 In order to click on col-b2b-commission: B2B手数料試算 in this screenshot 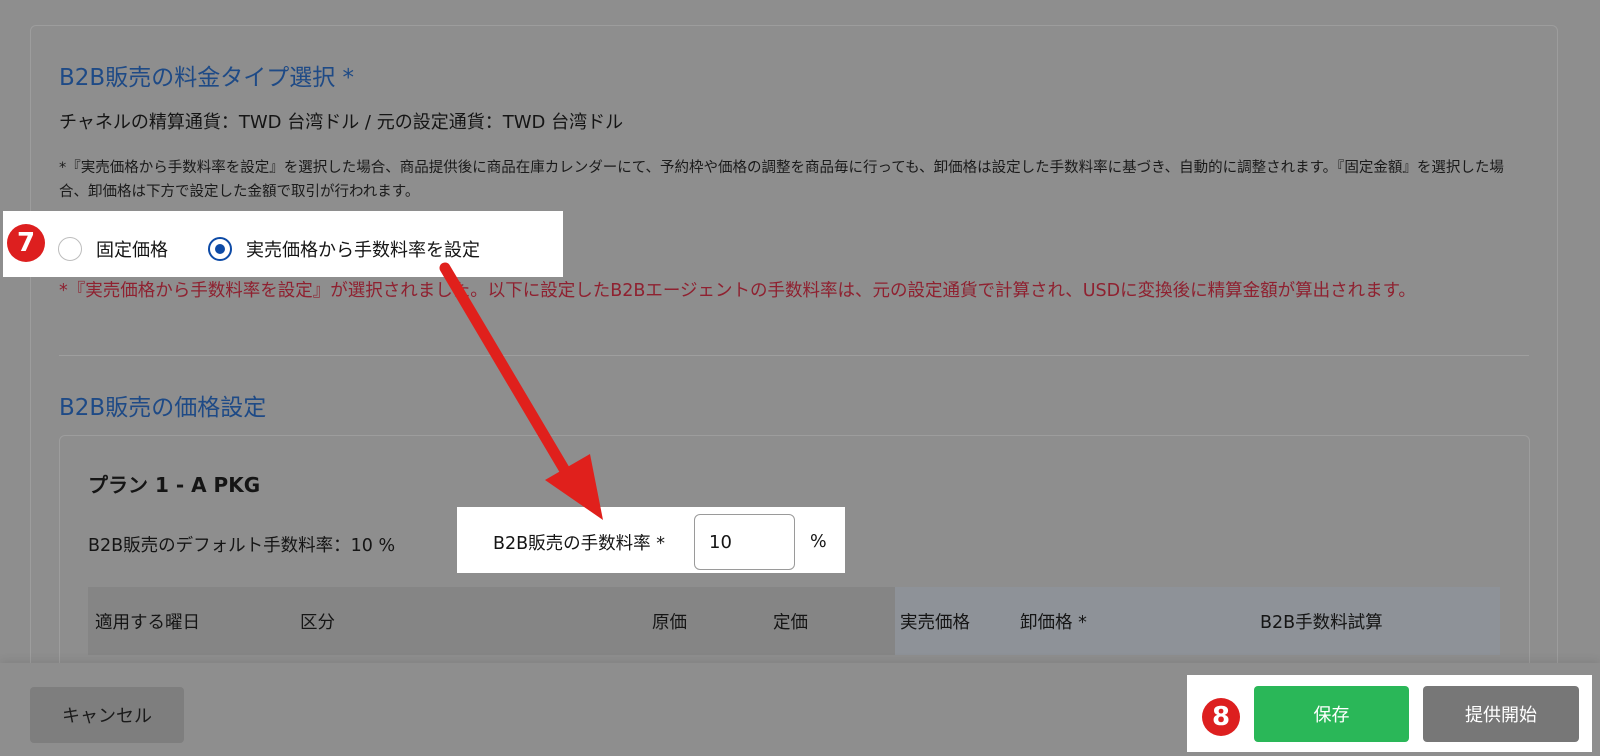, I will do `click(1321, 623)`.